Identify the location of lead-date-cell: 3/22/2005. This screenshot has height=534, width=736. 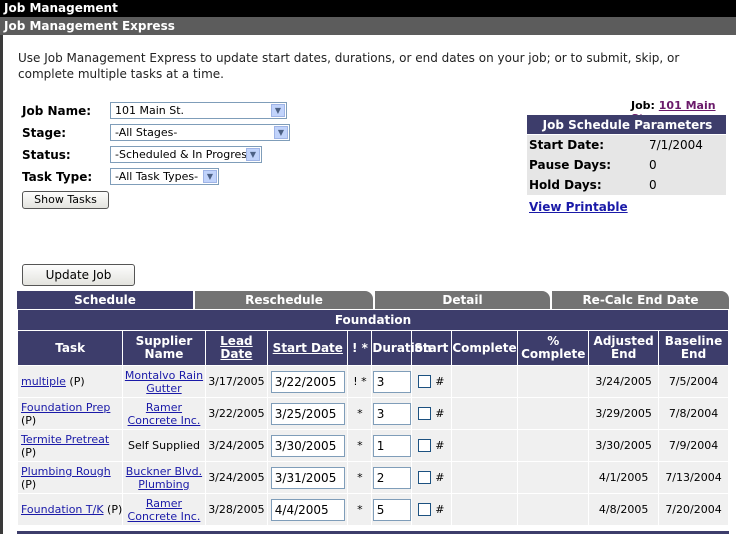
(236, 413).